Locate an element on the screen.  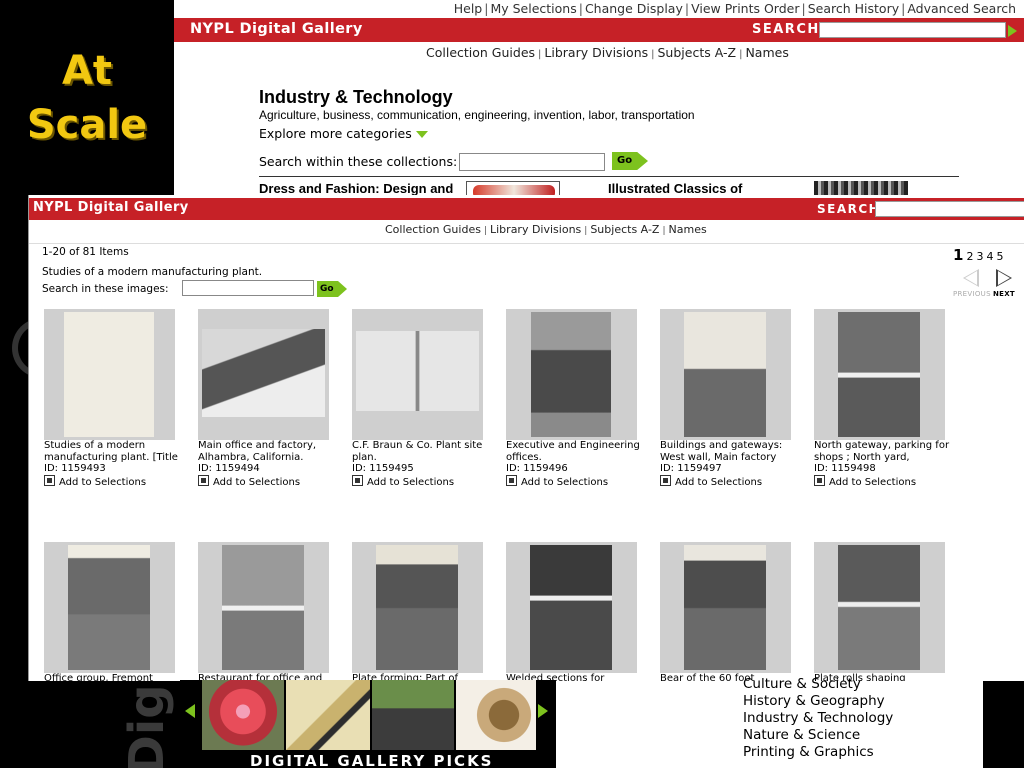
explore-categories-label: Explore more categories is located at coordinates (335, 133).